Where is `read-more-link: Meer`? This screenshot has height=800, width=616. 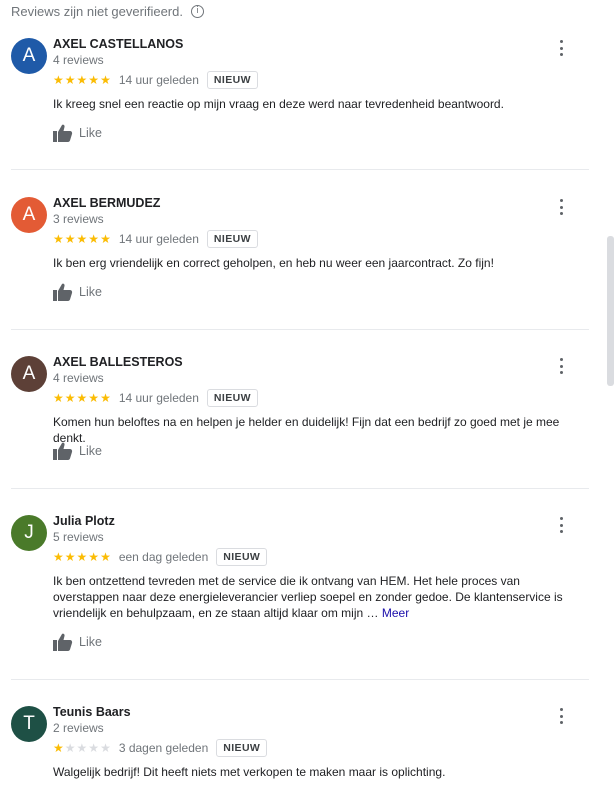
read-more-link: Meer is located at coordinates (395, 613).